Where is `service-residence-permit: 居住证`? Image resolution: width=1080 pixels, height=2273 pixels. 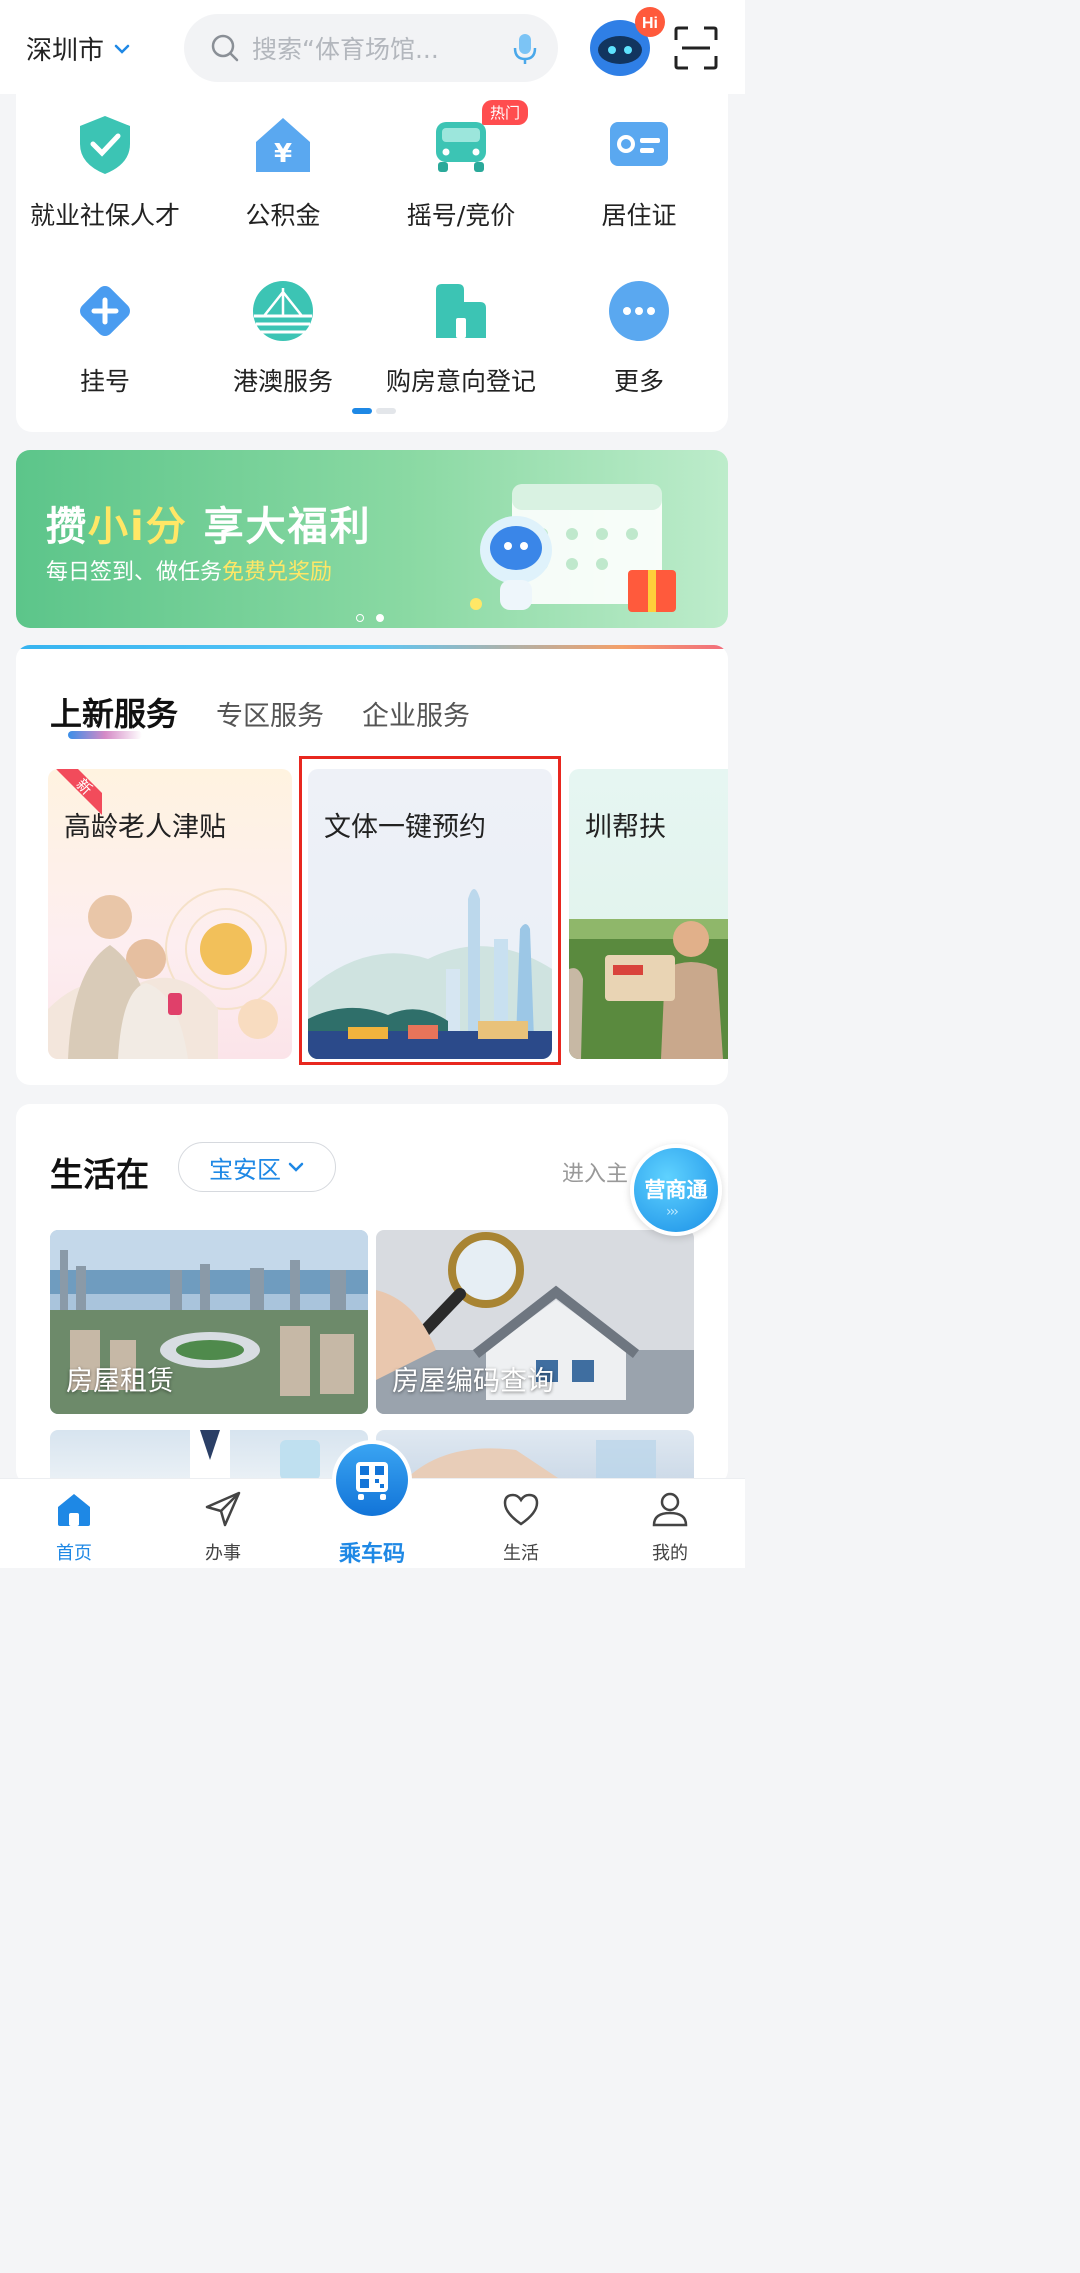
service-residence-permit: 居住证 is located at coordinates (639, 172).